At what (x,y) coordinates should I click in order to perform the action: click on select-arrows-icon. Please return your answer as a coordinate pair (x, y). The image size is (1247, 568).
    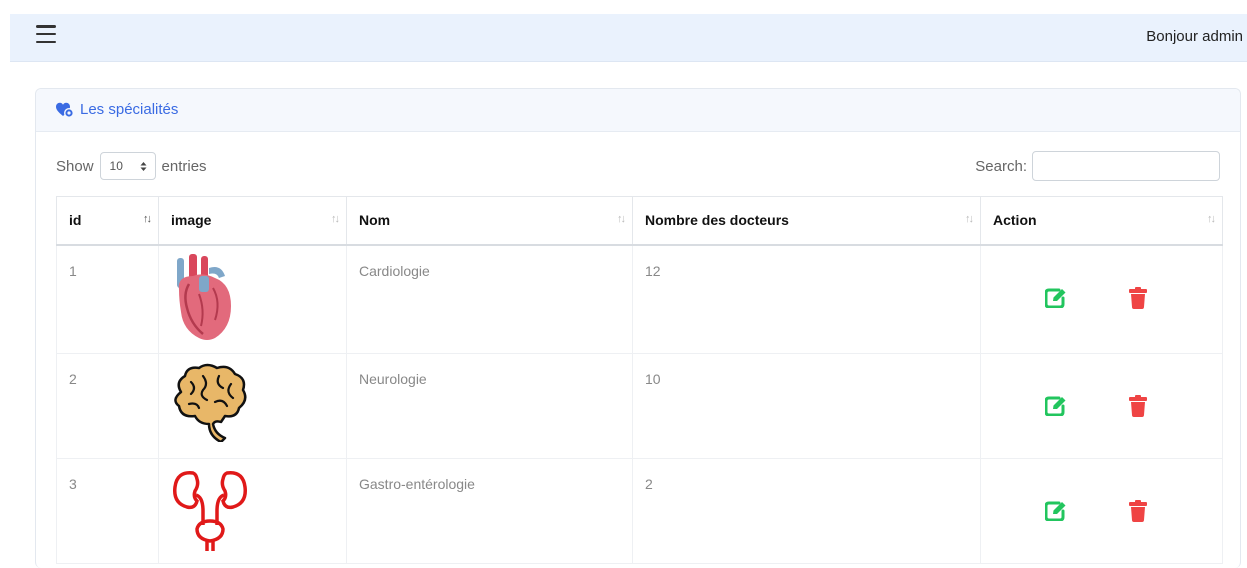
    Looking at the image, I should click on (143, 166).